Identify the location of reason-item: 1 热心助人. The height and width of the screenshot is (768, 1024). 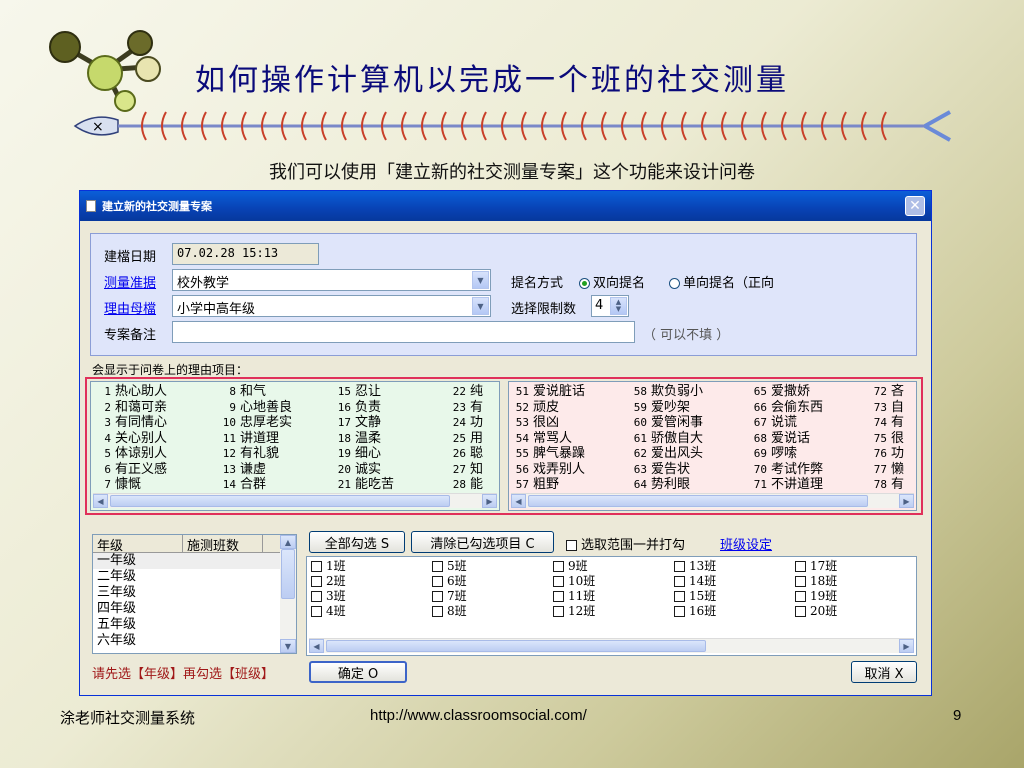
(129, 392).